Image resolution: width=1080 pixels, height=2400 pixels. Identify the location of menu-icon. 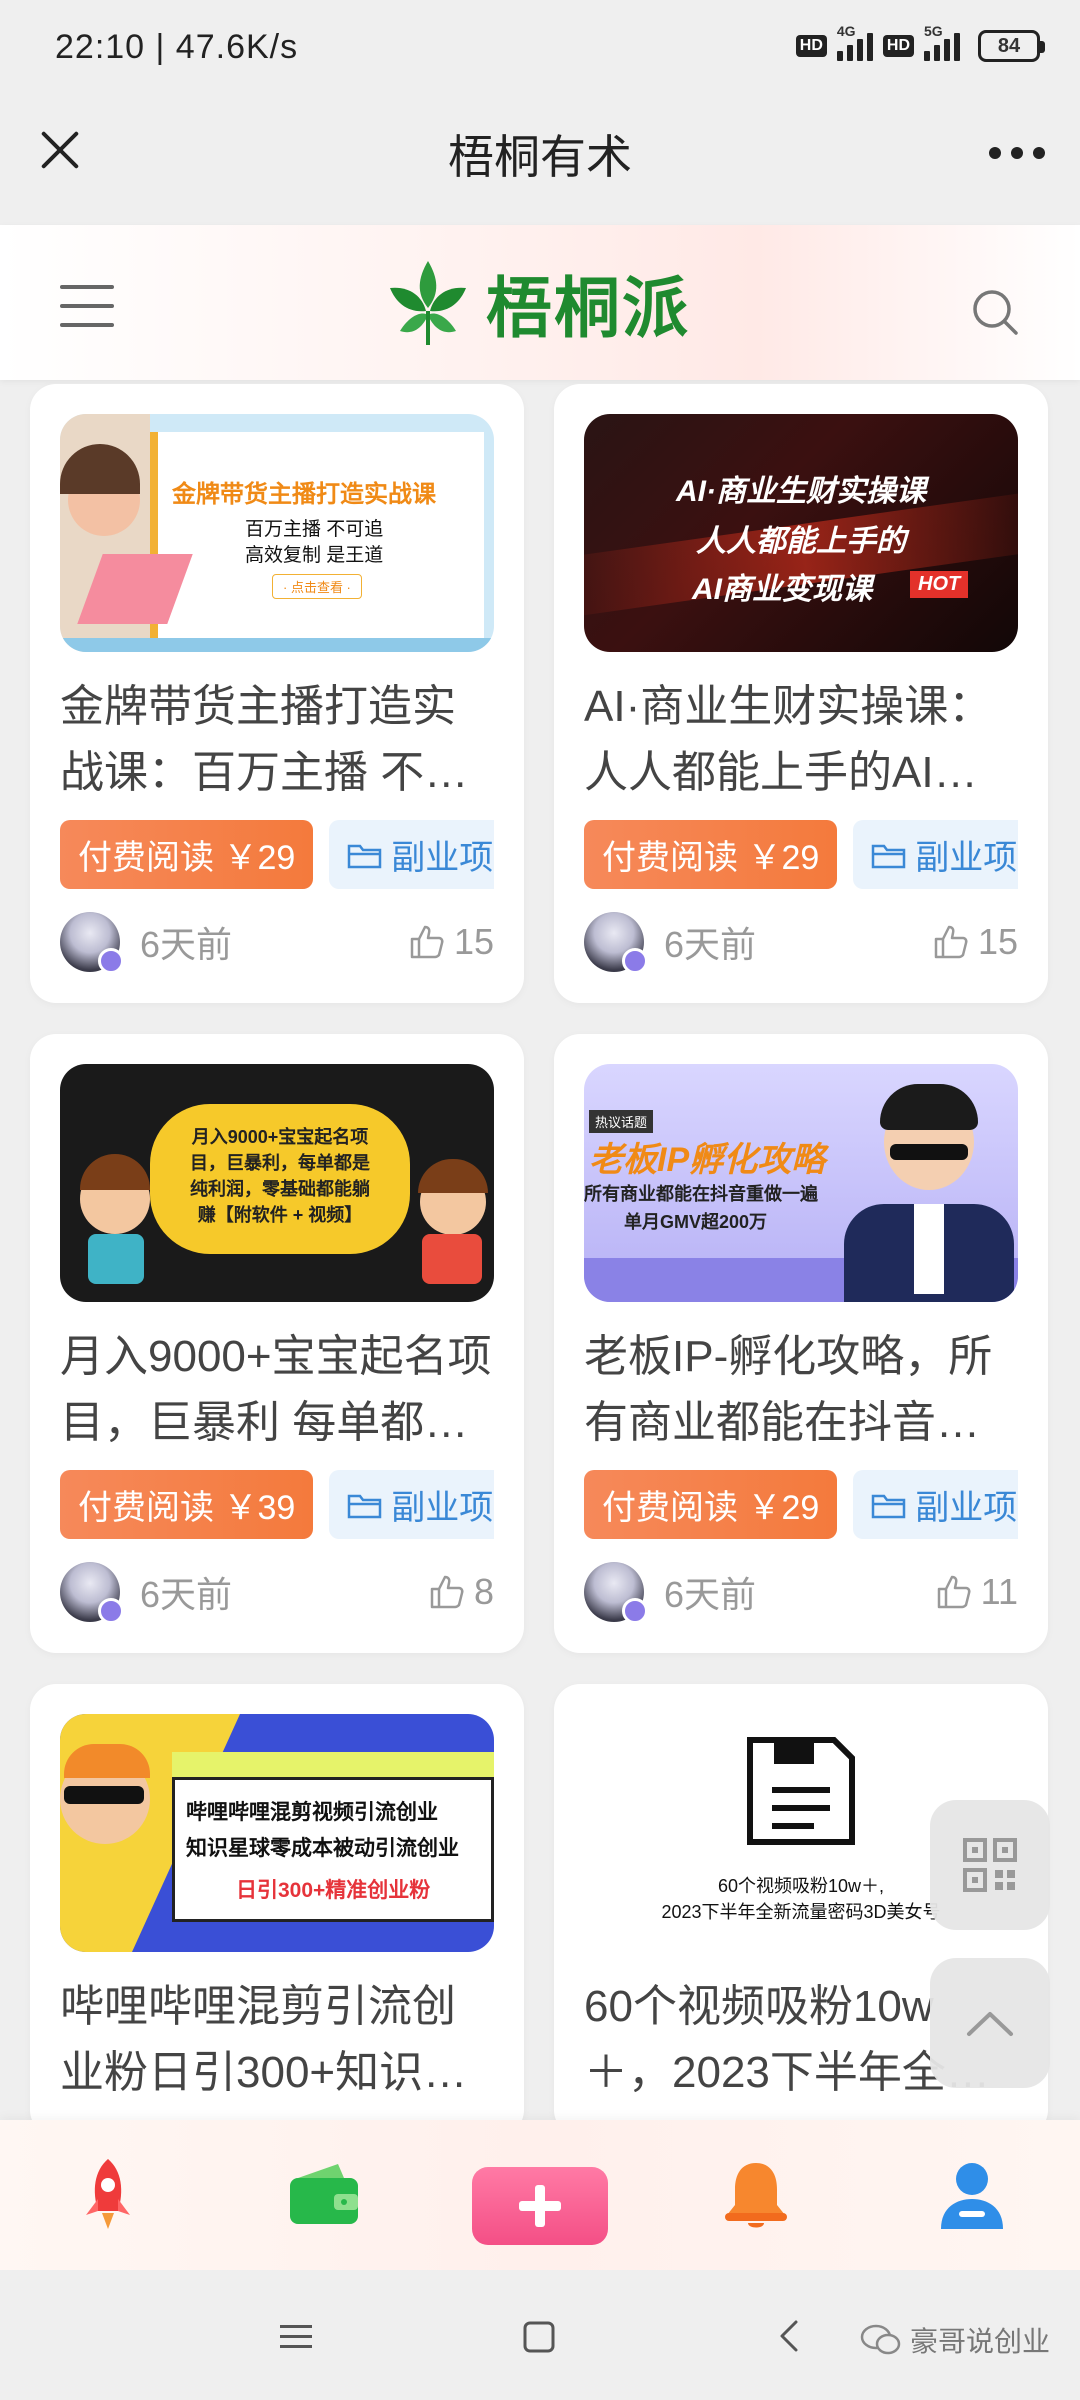
(87, 306).